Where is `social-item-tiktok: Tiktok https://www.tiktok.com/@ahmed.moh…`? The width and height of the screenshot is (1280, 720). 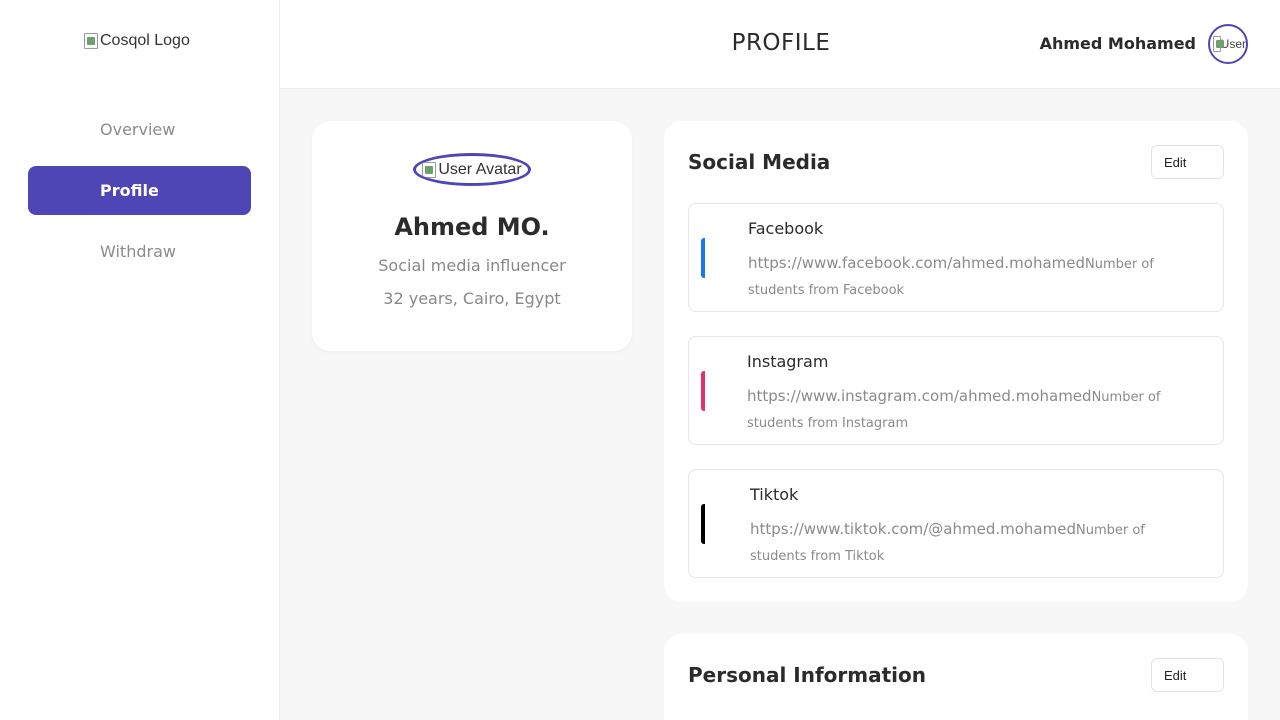 social-item-tiktok: Tiktok https://www.tiktok.com/@ahmed.moh… is located at coordinates (956, 523).